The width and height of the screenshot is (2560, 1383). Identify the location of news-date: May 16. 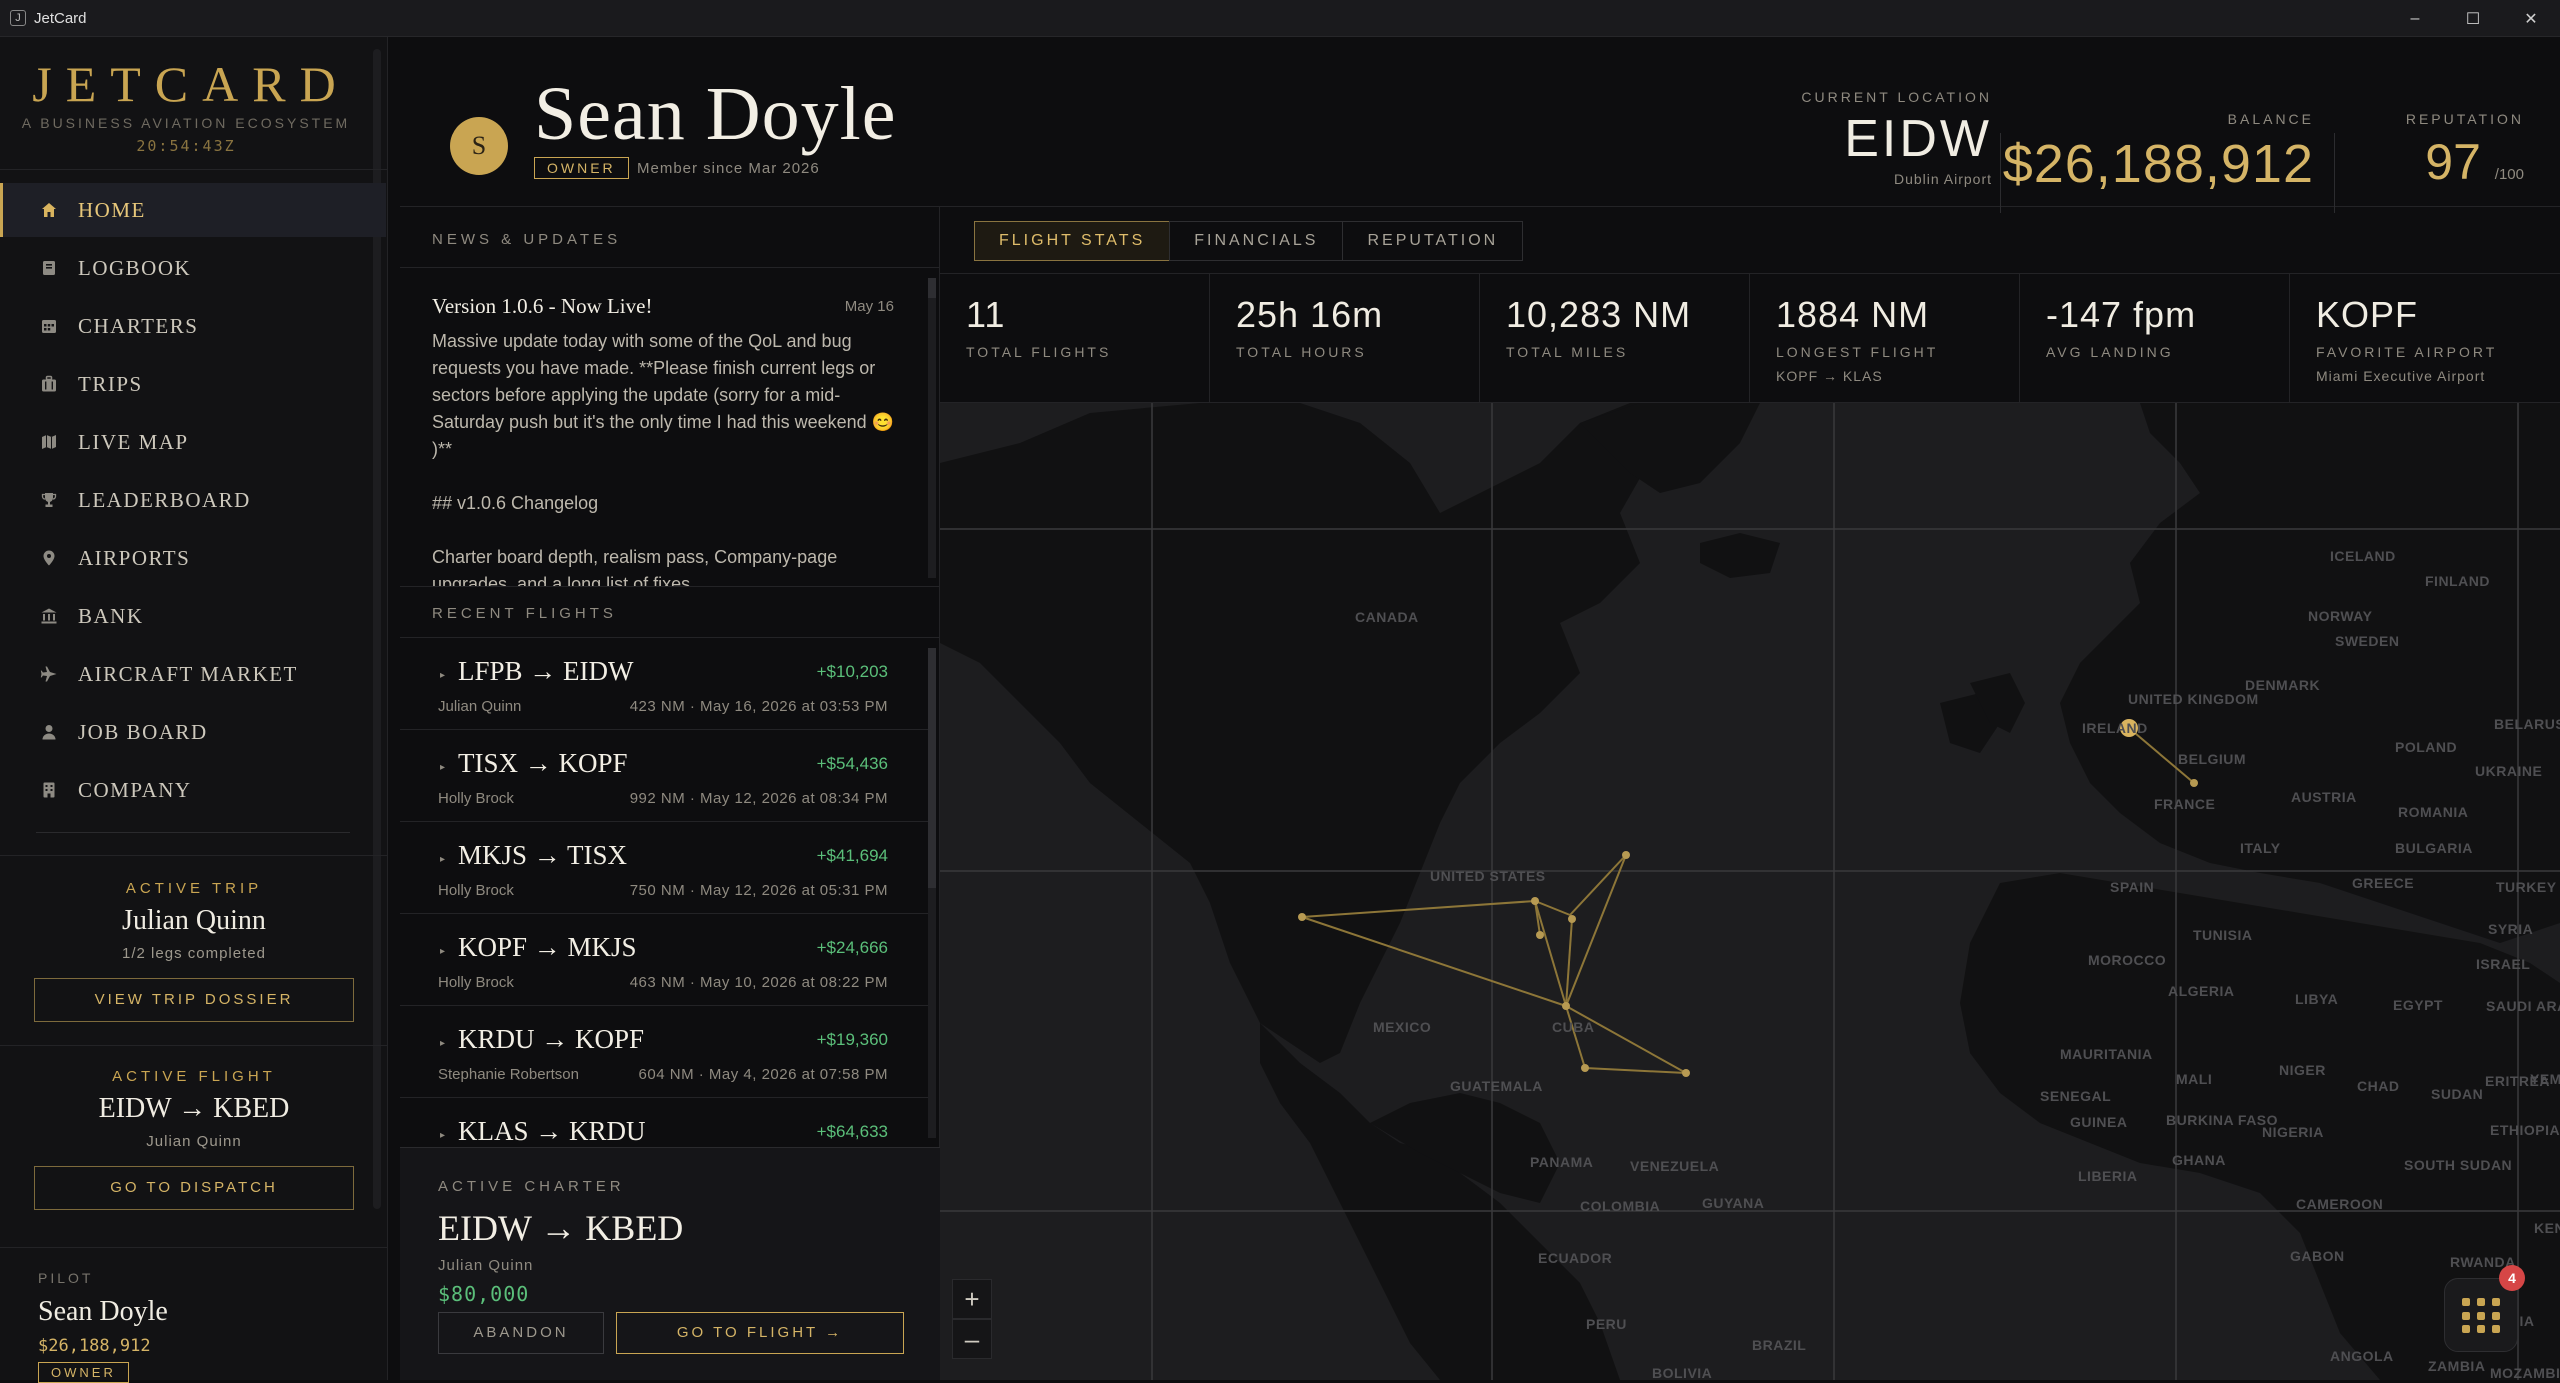
(869, 306).